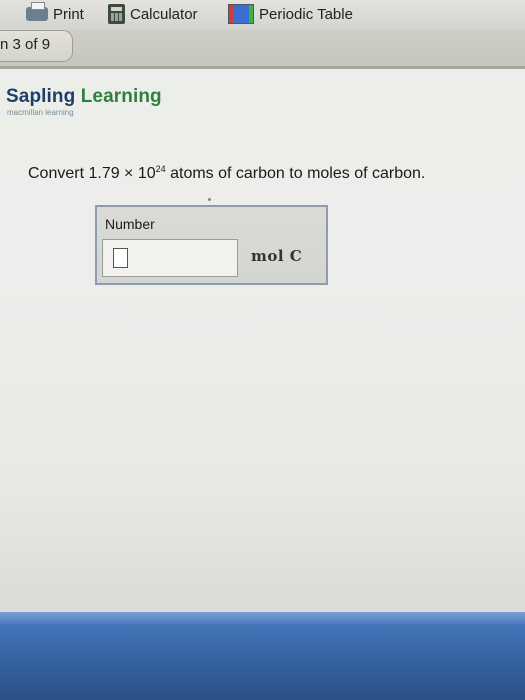  Describe the element at coordinates (306, 14) in the screenshot. I see `periodic-table-label: Periodic Table` at that location.